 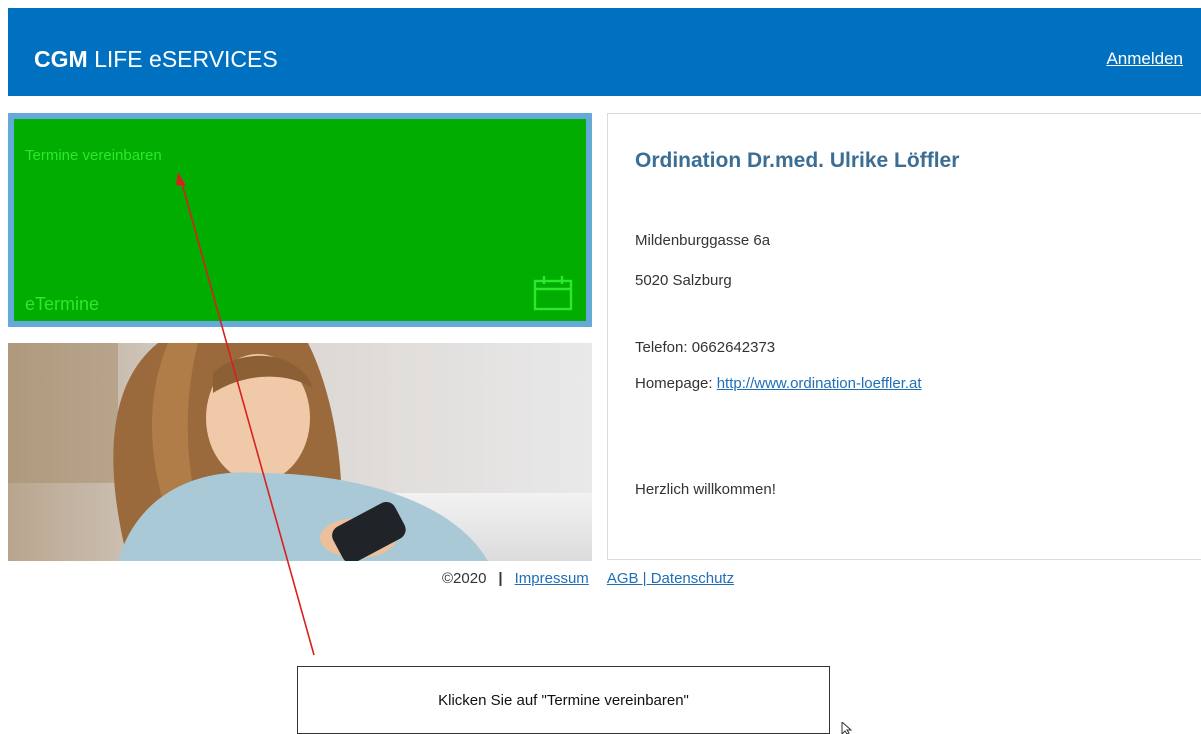 What do you see at coordinates (670, 578) in the screenshot?
I see `agb-datenschutz-link: AGB | Datenschutz` at bounding box center [670, 578].